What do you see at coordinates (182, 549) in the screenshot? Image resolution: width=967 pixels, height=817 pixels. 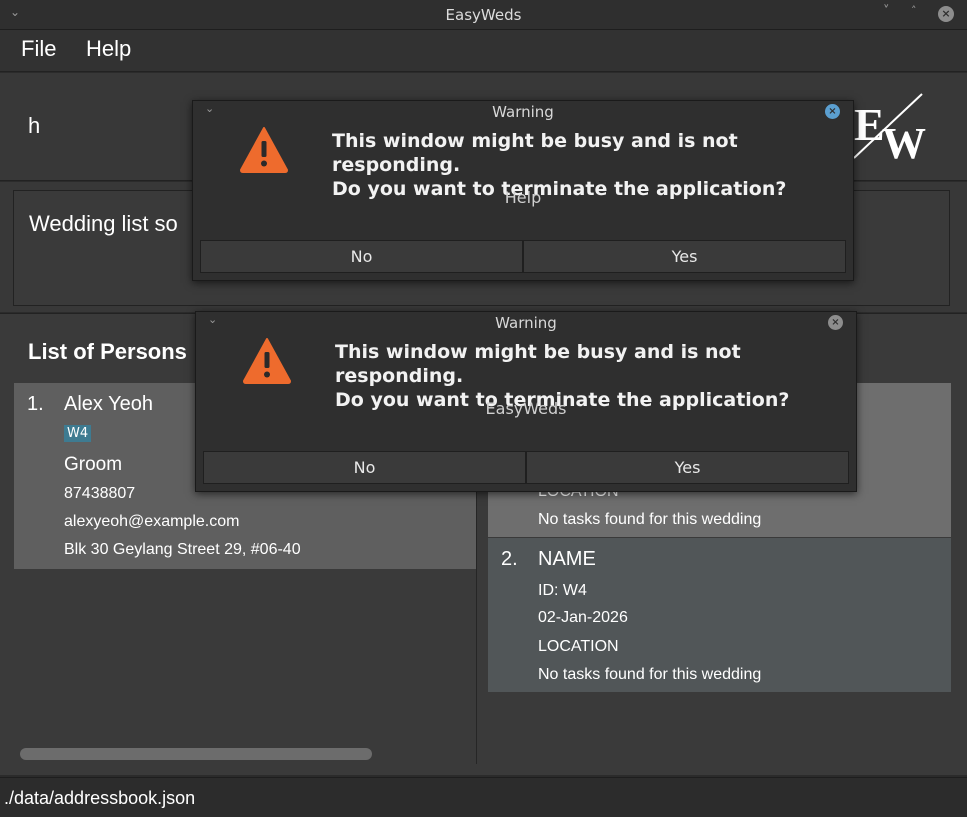 I see `person-address: Blk 30 Geylang Street 29, #06-40` at bounding box center [182, 549].